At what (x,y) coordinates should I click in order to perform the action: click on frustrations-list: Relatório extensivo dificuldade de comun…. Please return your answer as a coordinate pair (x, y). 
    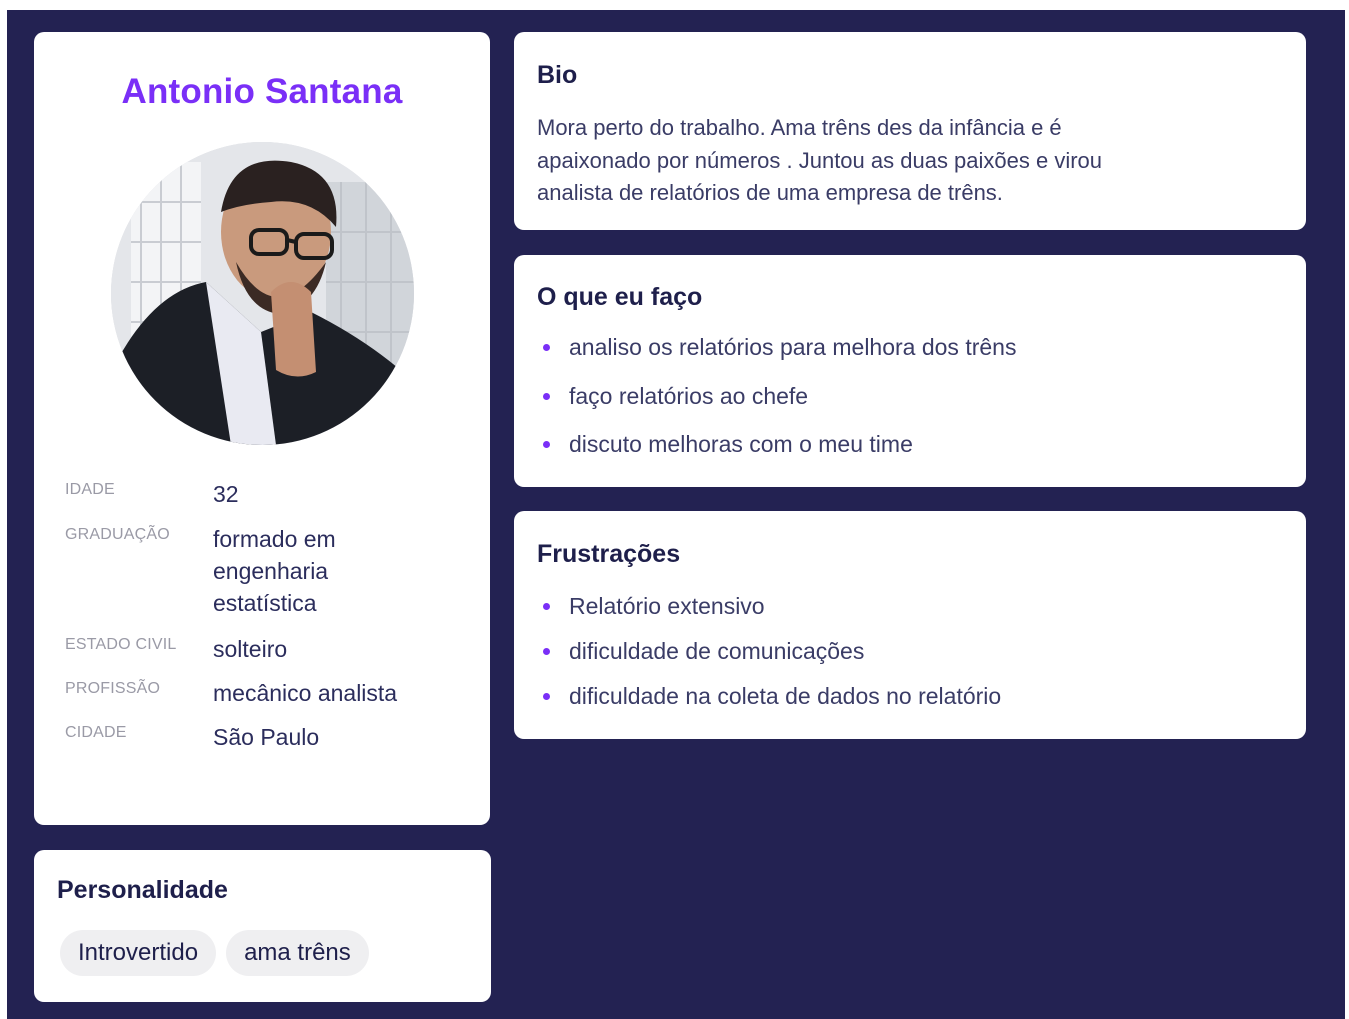
    Looking at the image, I should click on (769, 660).